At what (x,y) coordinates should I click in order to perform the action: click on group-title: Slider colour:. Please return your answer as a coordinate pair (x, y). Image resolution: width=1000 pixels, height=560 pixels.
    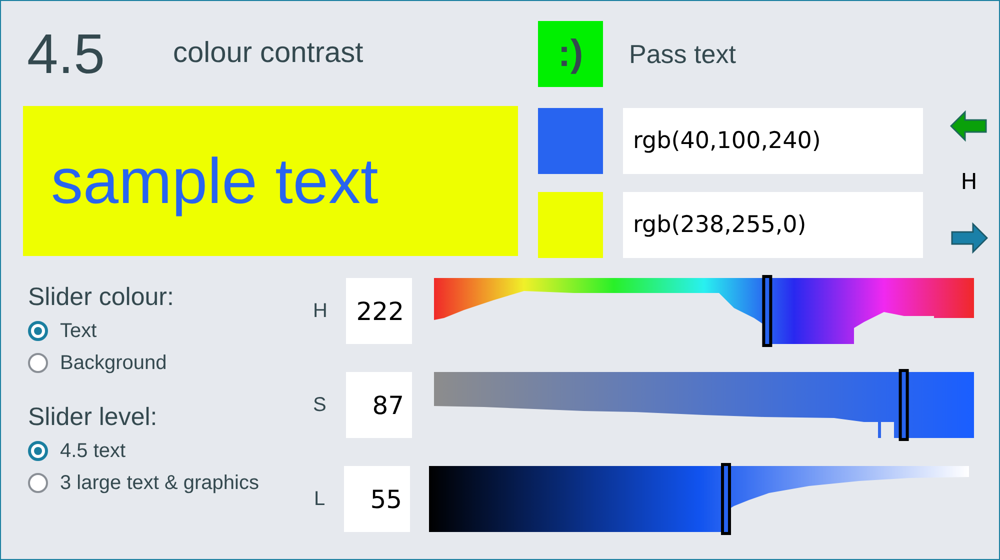
    Looking at the image, I should click on (101, 297).